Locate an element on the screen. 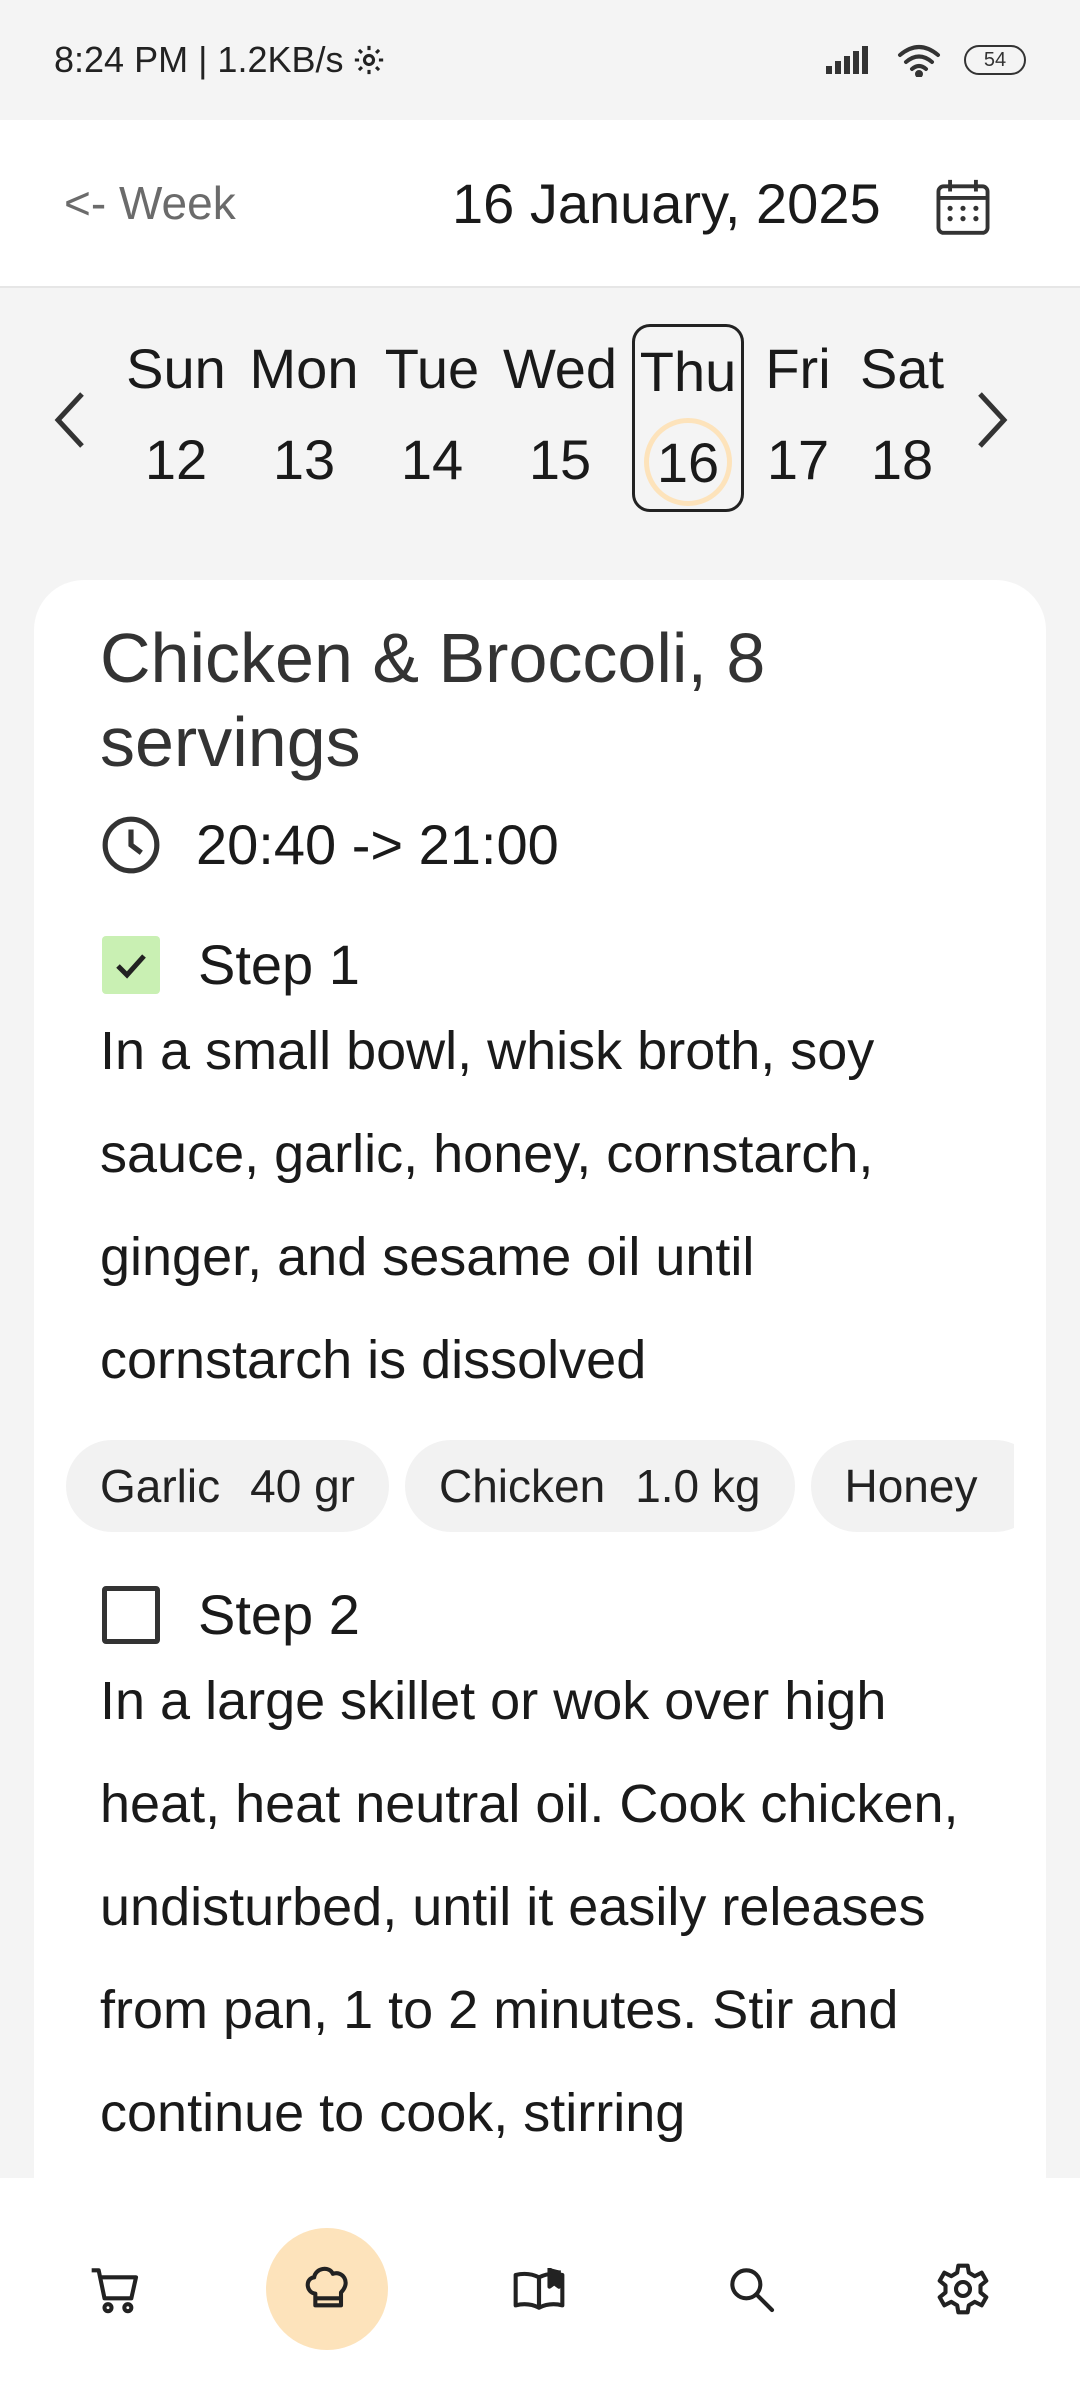  day-name: Sat is located at coordinates (902, 368).